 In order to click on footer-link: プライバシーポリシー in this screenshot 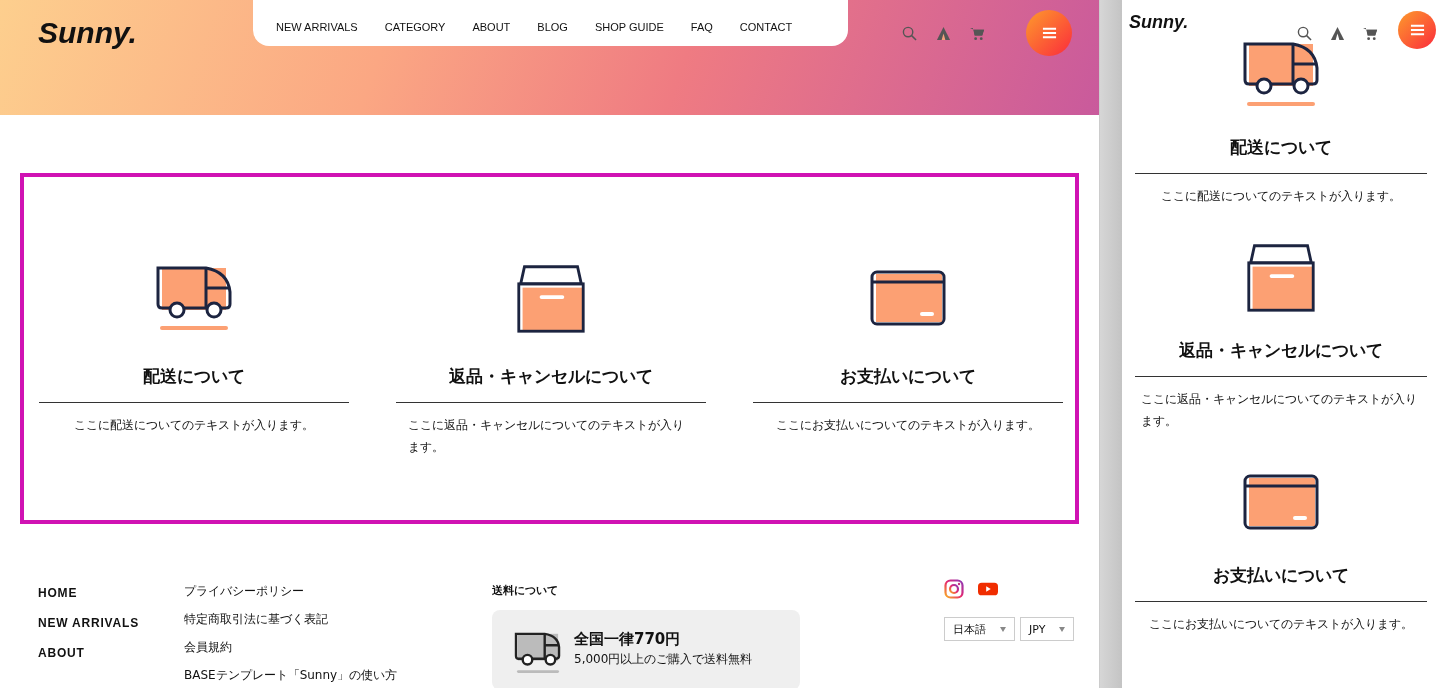, I will do `click(338, 591)`.